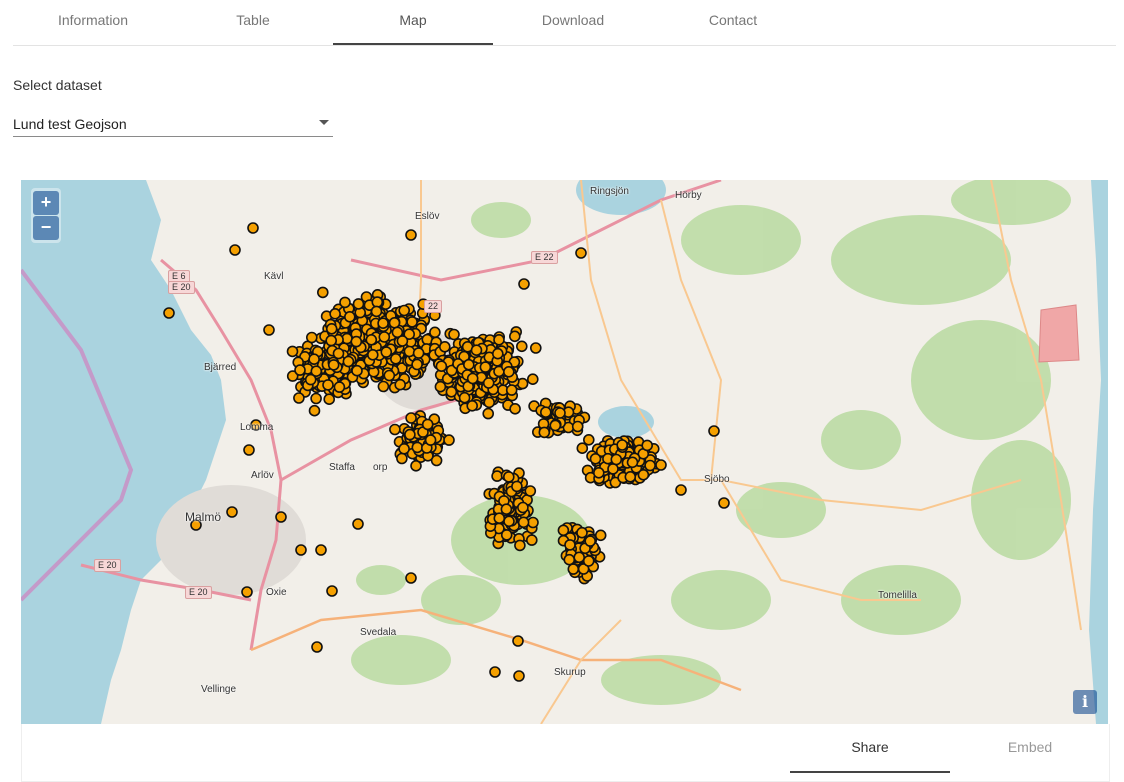 Image resolution: width=1124 pixels, height=782 pixels. Describe the element at coordinates (46, 228) in the screenshot. I see `zoom-out-button: −` at that location.